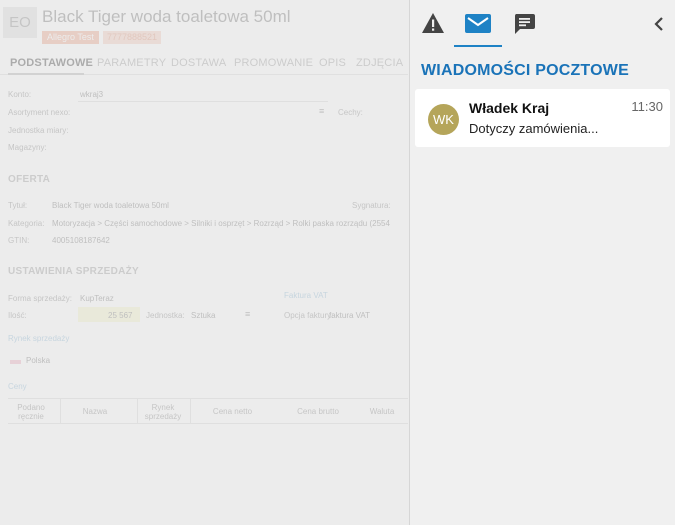  What do you see at coordinates (443, 119) in the screenshot?
I see `avatar: WK` at bounding box center [443, 119].